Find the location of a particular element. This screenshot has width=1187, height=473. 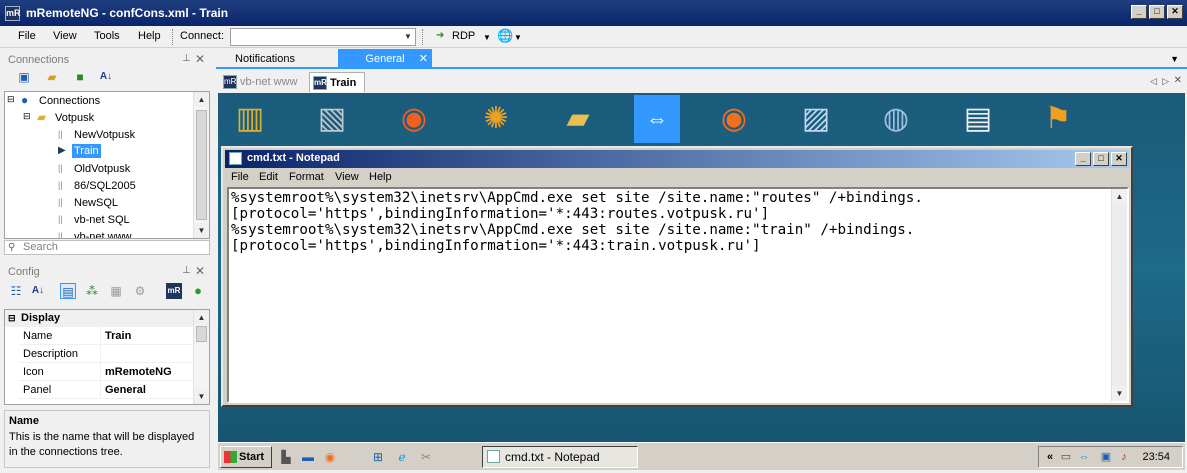

property-row-description: Description is located at coordinates (107, 354).